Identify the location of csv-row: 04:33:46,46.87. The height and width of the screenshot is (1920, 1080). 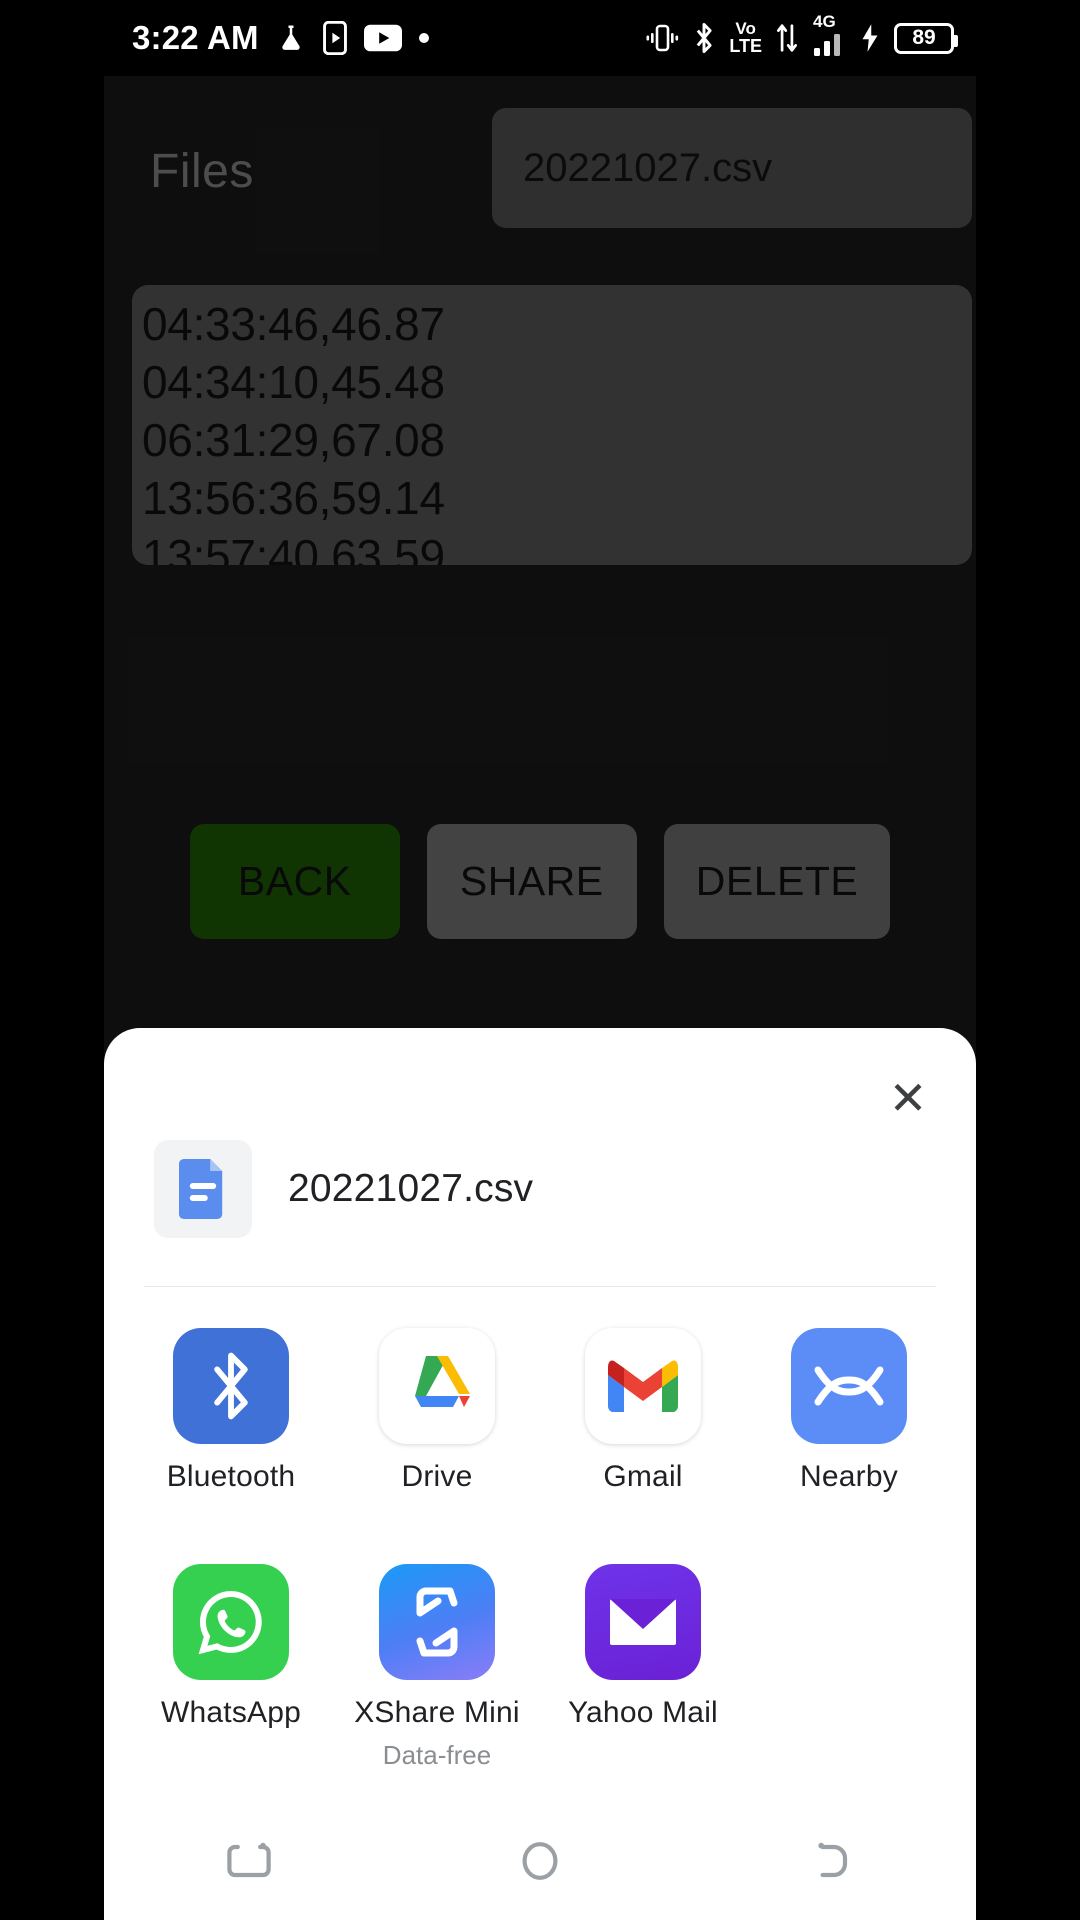
(293, 324).